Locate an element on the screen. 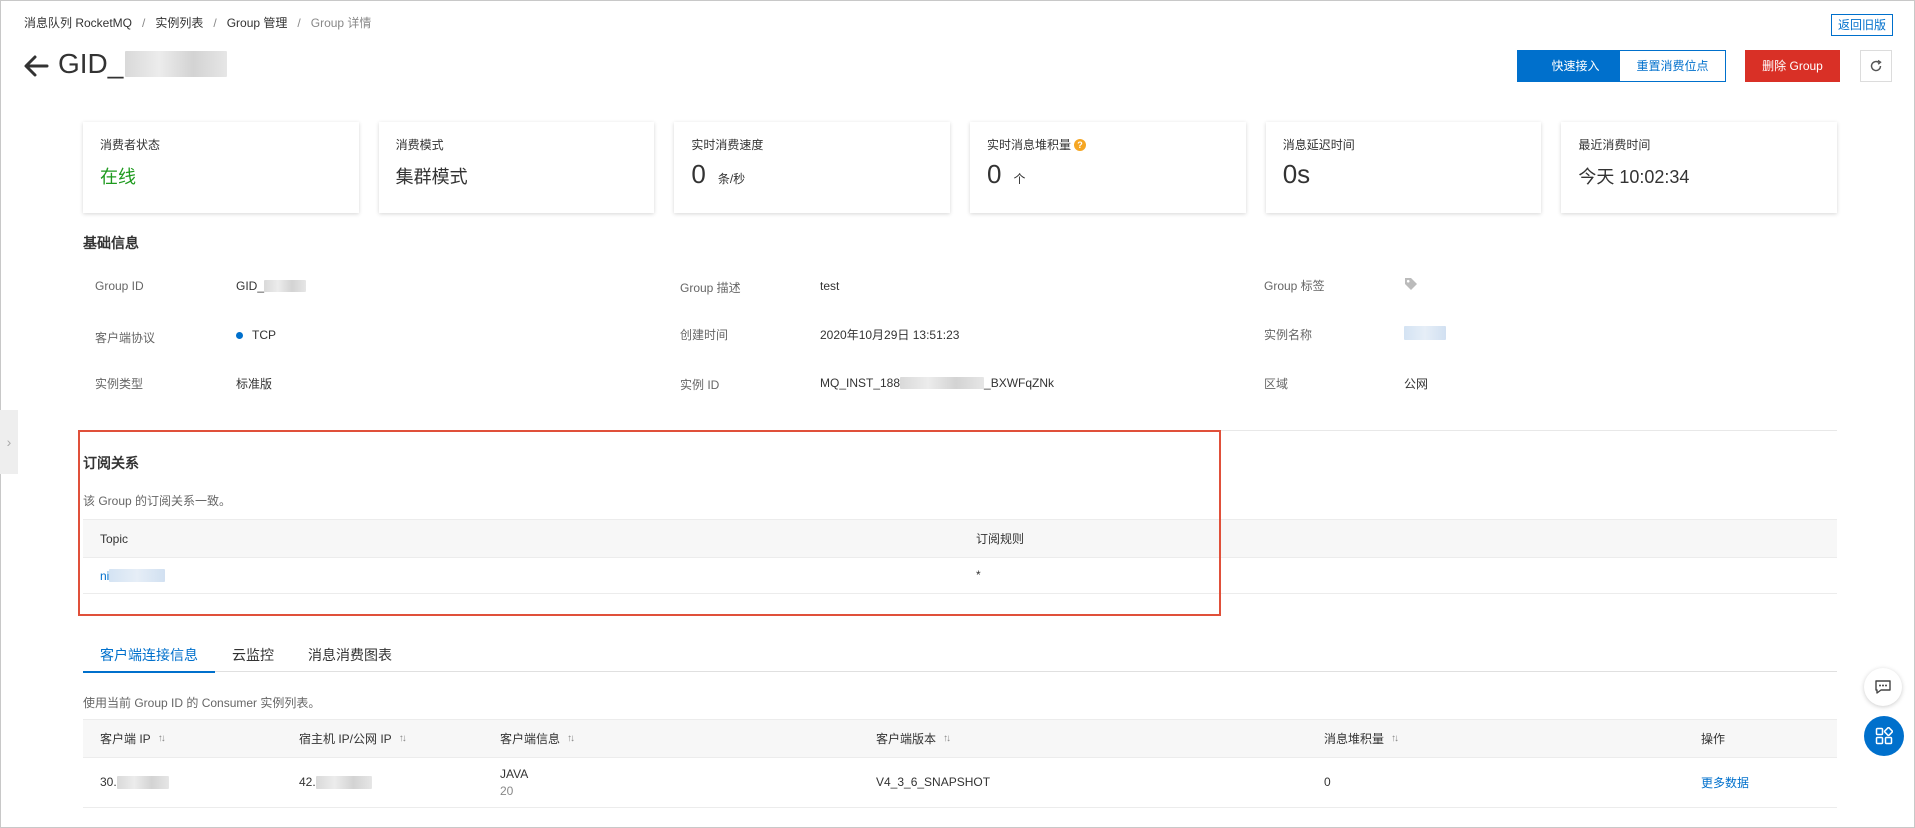  group-id-label: Group ID is located at coordinates (119, 286).